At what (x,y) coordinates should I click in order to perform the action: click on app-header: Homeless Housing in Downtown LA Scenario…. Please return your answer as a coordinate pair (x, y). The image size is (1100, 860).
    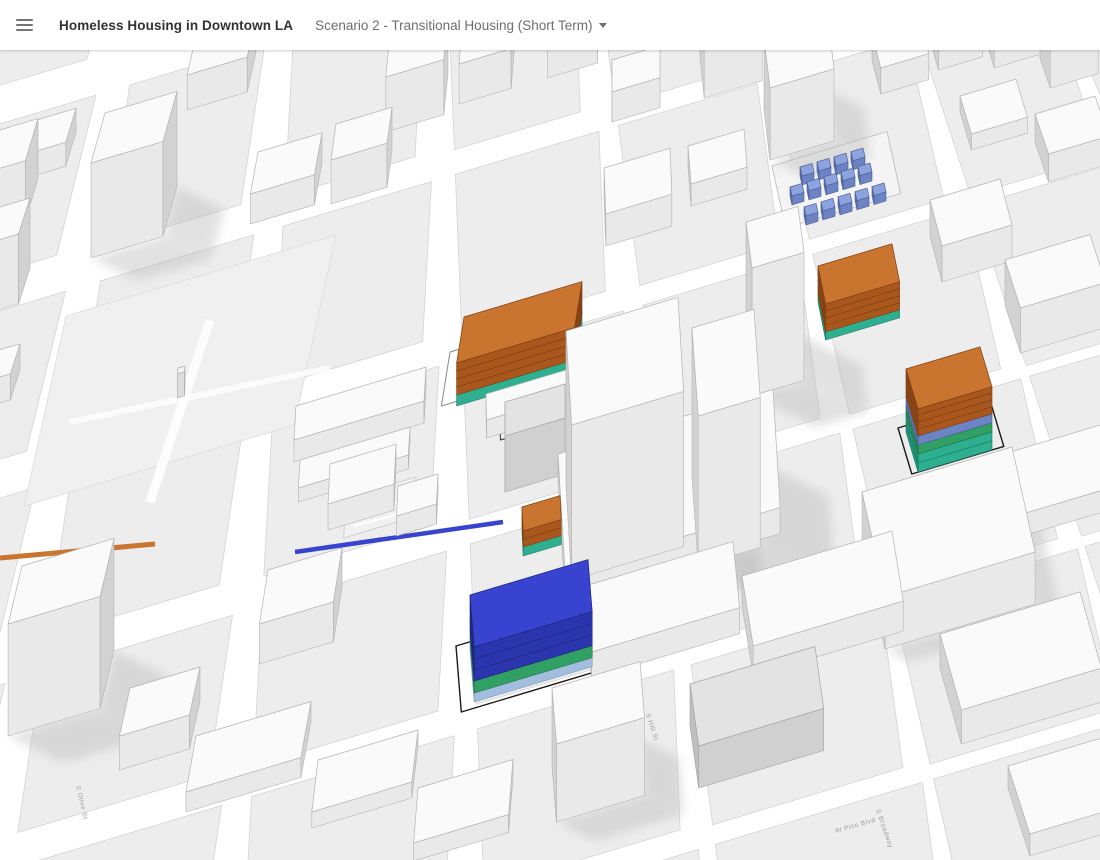
    Looking at the image, I should click on (550, 25).